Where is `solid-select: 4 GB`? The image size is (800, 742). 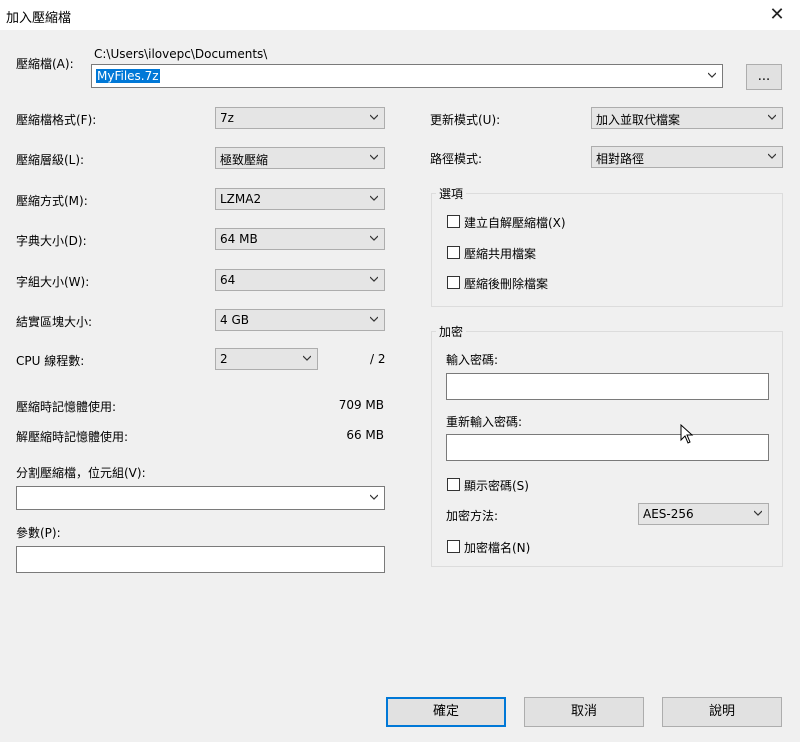
solid-select: 4 GB is located at coordinates (300, 320).